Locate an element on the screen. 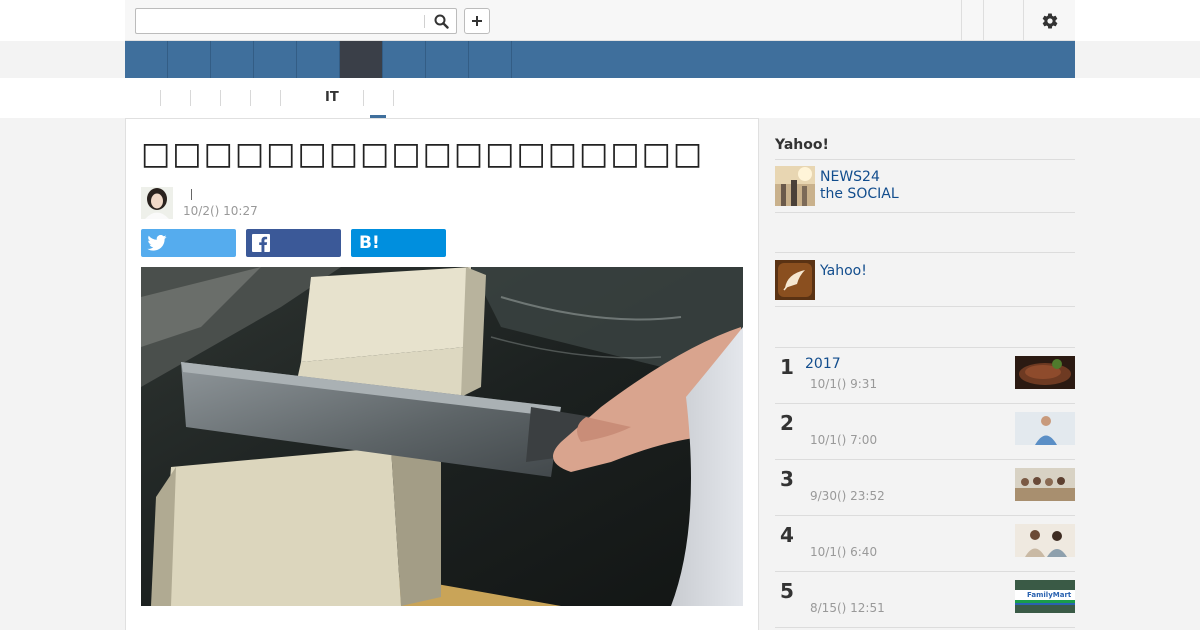  sub-nav is located at coordinates (600, 98).